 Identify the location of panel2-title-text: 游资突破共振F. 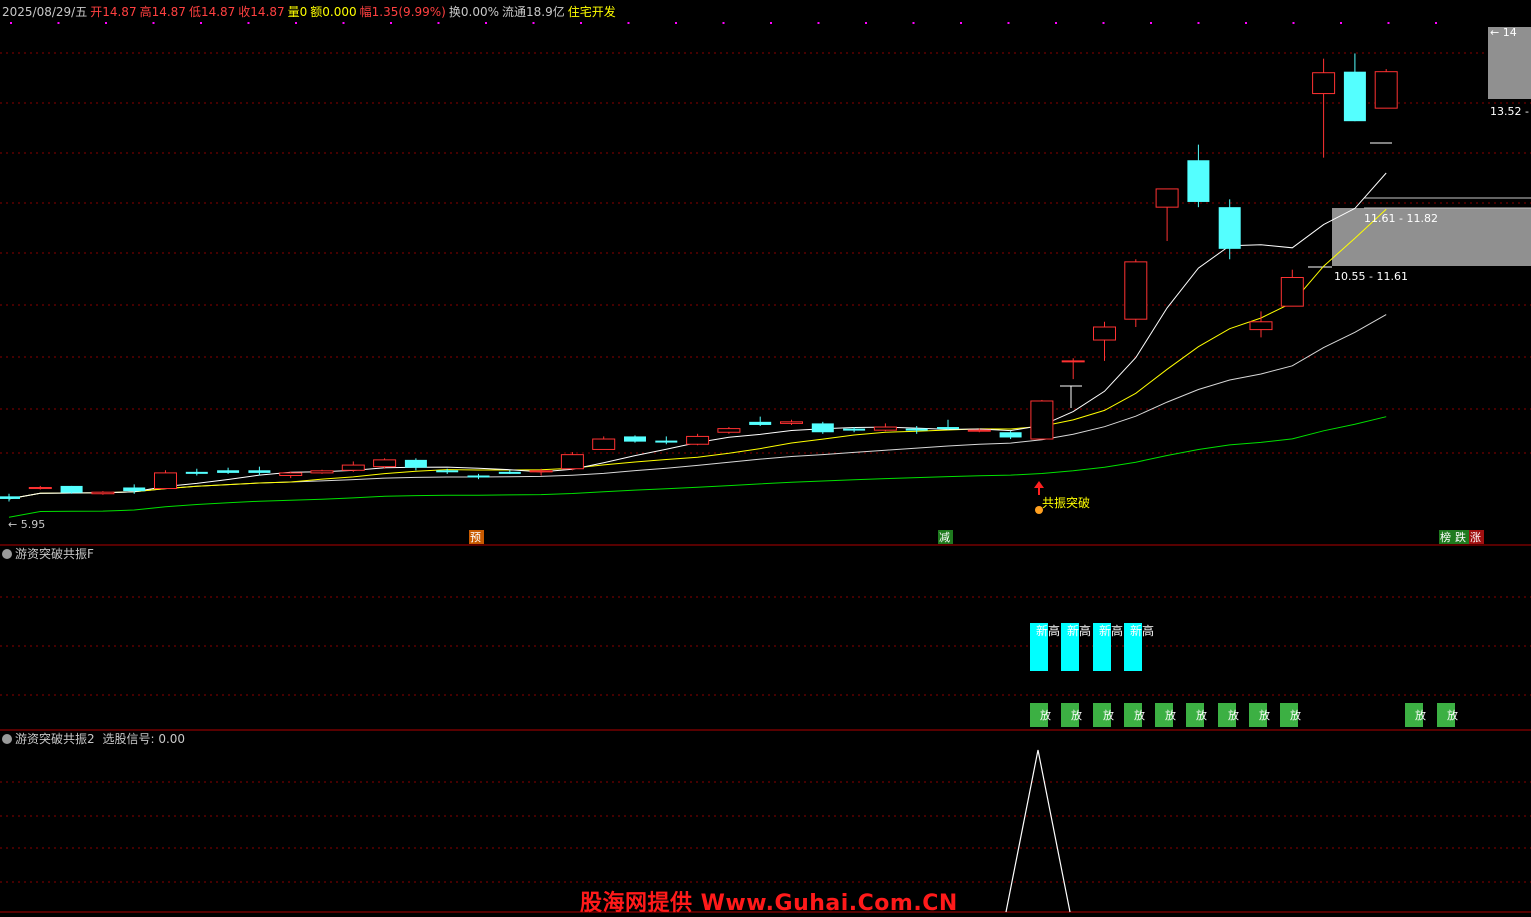
(54, 554).